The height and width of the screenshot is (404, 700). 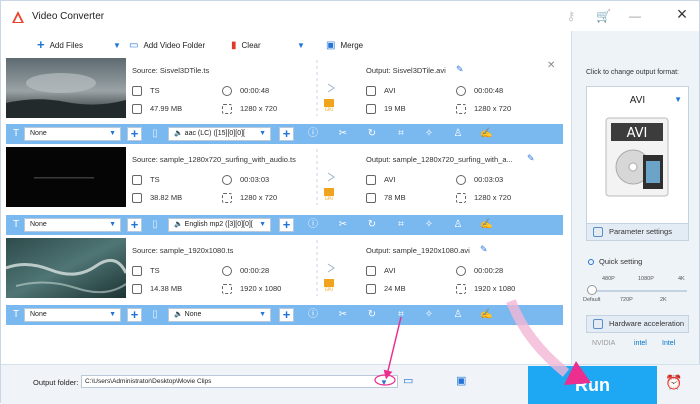 What do you see at coordinates (615, 261) in the screenshot?
I see `quick-setting-label: Quick setting` at bounding box center [615, 261].